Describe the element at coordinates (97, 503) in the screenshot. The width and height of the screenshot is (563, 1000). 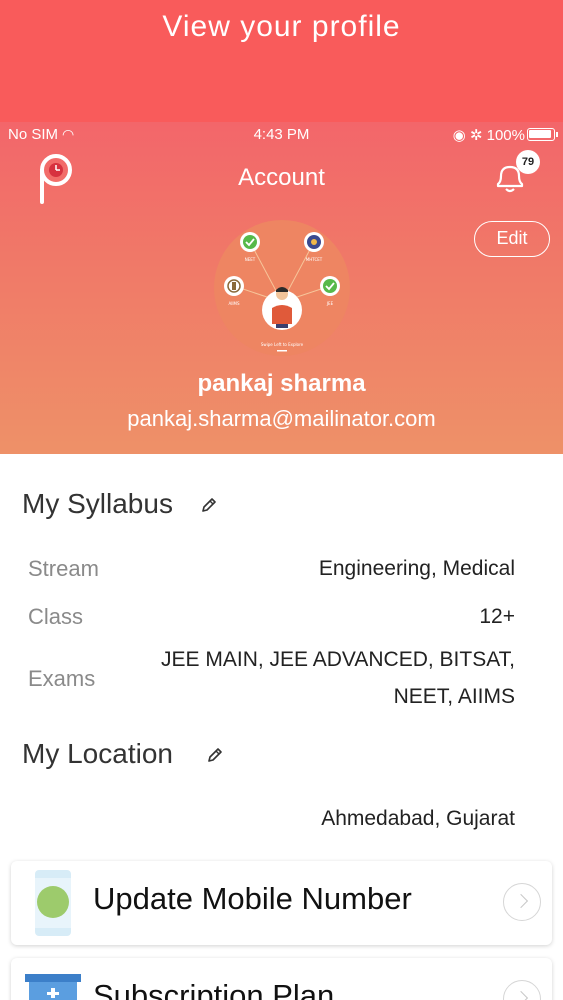
I see `syllabus-title: My Syllabus` at that location.